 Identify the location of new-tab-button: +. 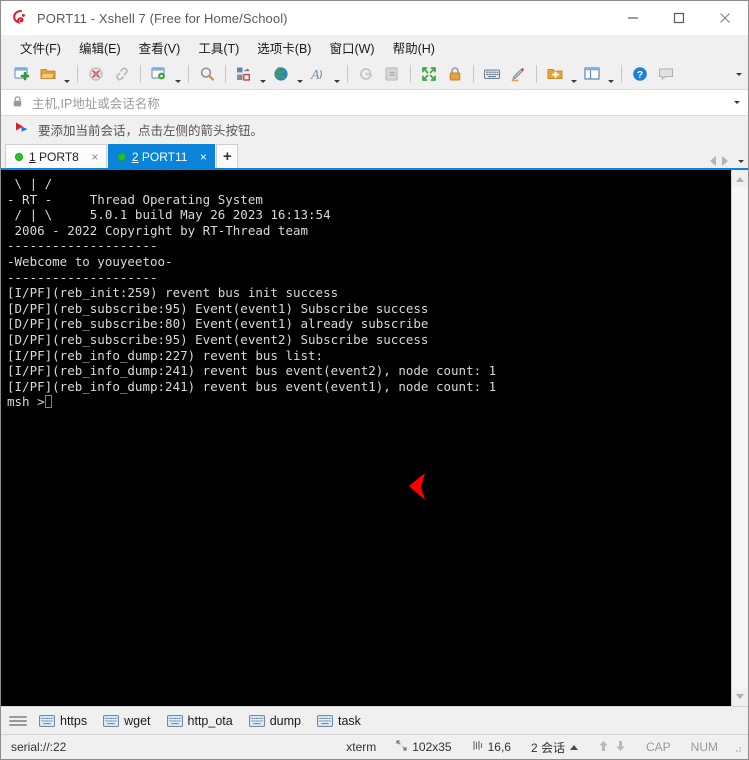
(227, 156).